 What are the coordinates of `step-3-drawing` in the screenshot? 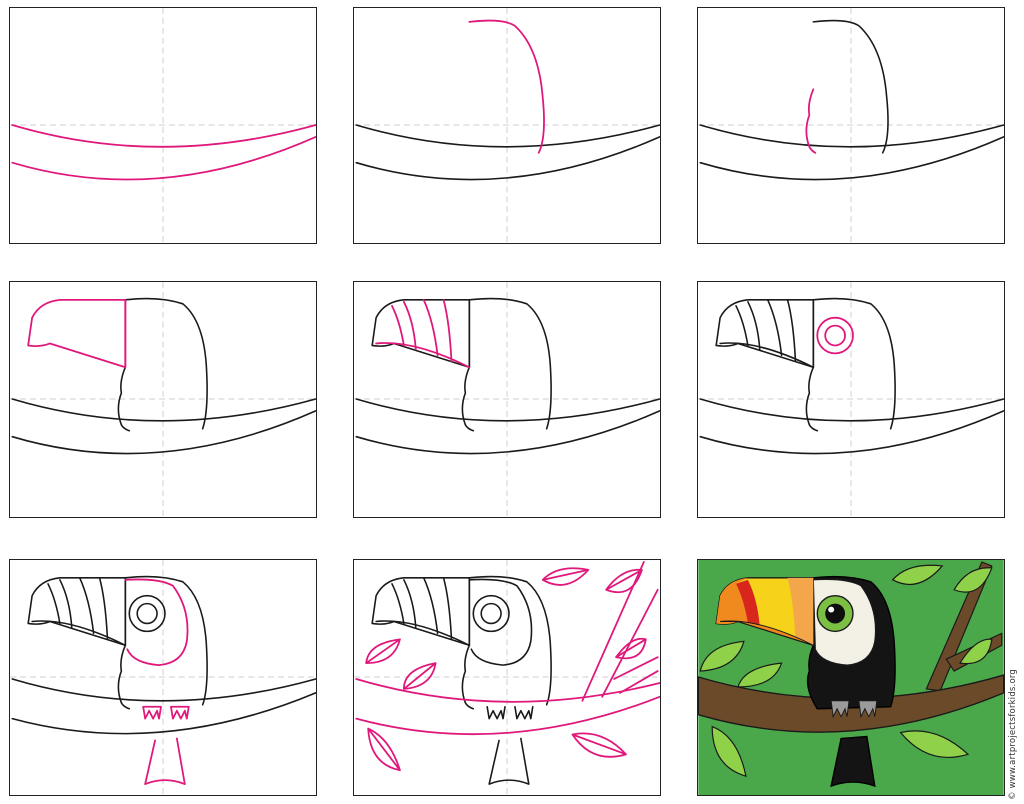 It's located at (851, 125).